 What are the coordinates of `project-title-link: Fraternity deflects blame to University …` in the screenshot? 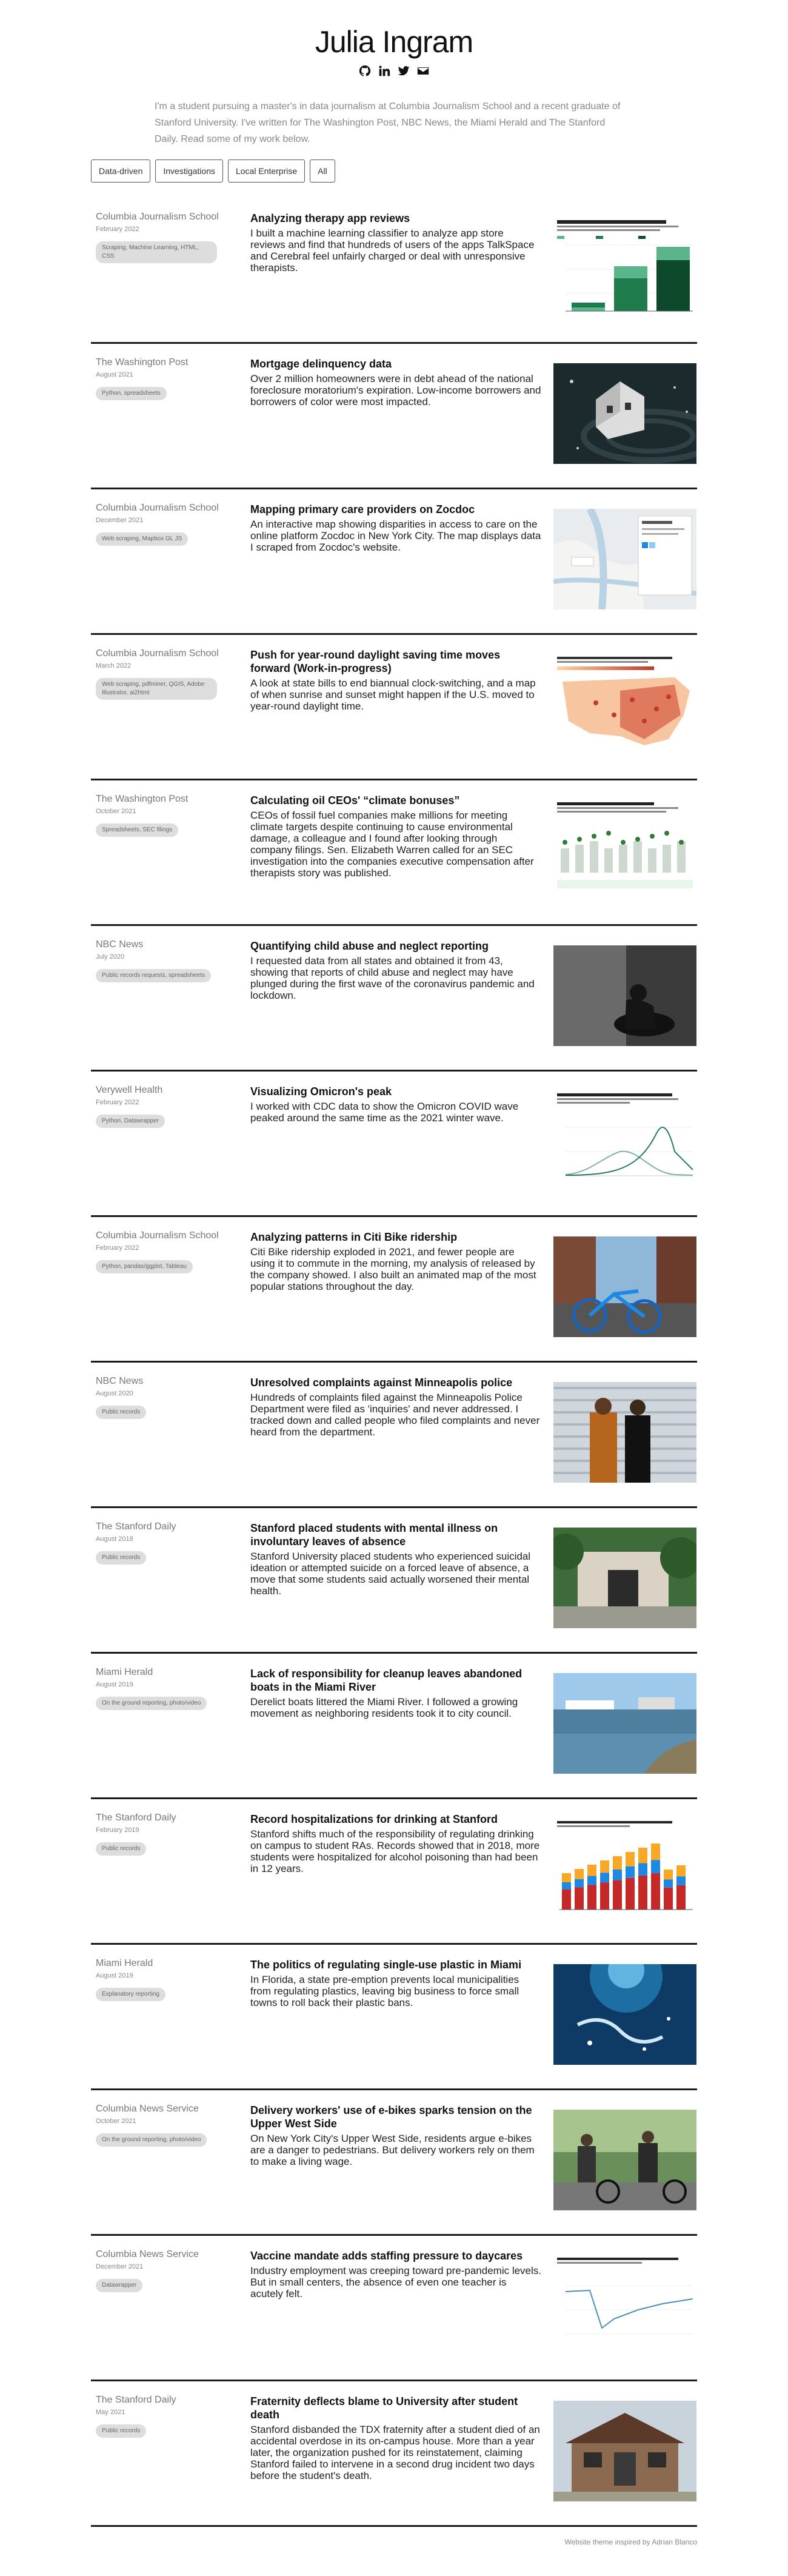 It's located at (395, 2408).